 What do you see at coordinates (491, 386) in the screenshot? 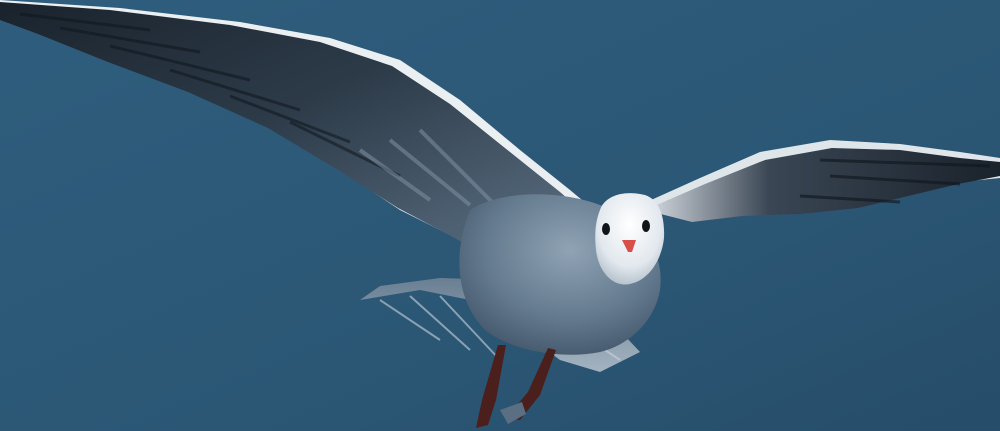
I see `left-leg` at bounding box center [491, 386].